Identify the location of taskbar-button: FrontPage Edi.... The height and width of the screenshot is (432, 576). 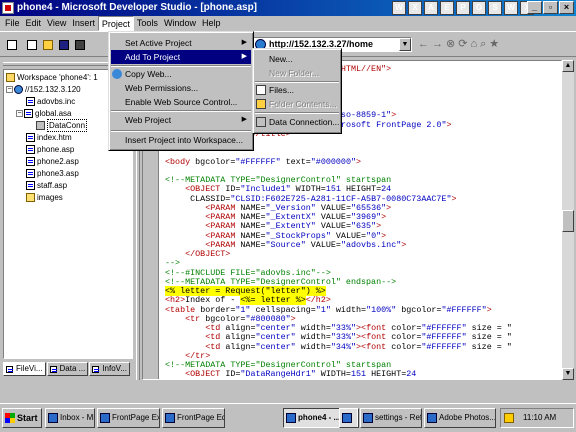
(193, 418).